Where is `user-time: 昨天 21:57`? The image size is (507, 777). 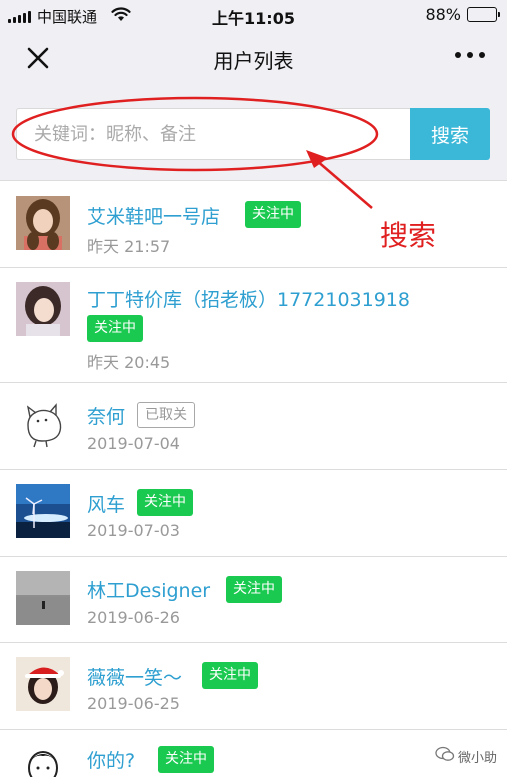
user-time: 昨天 21:57 is located at coordinates (129, 246).